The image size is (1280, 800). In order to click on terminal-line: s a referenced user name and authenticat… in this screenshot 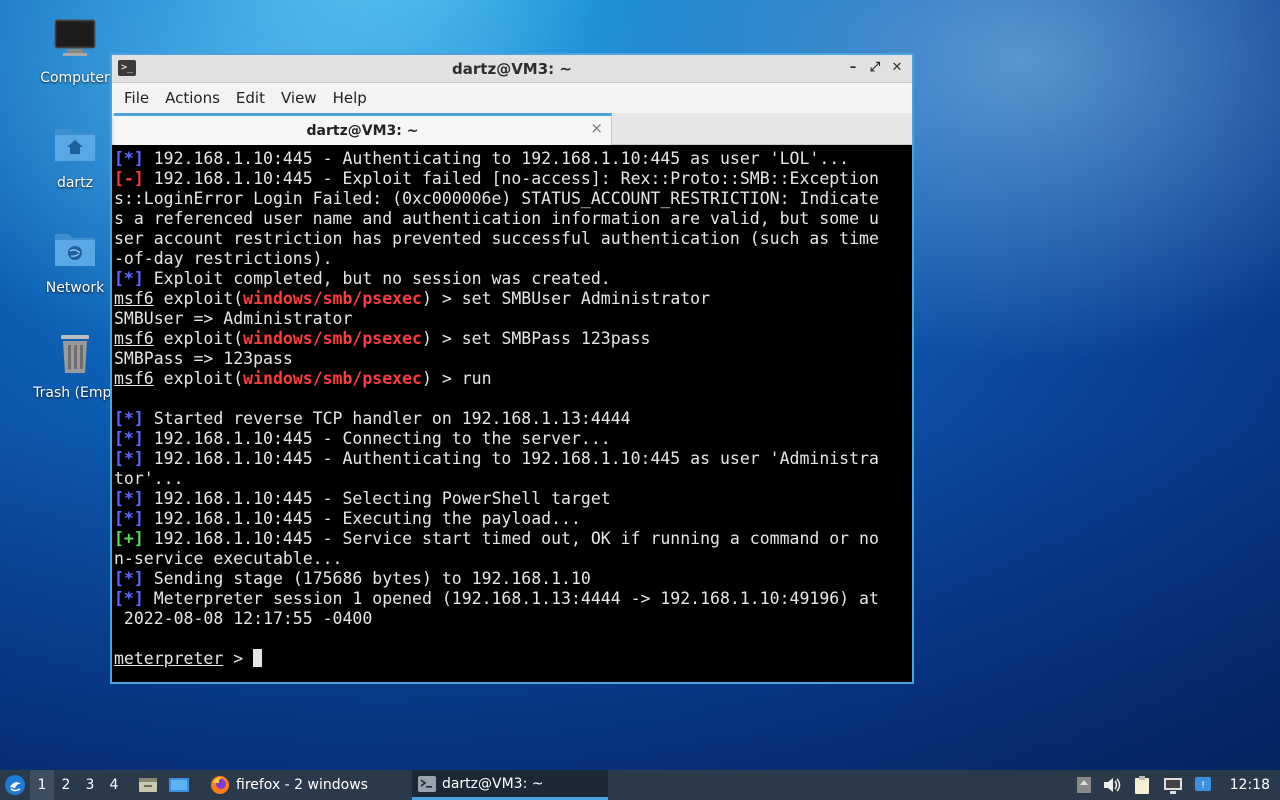, I will do `click(512, 219)`.